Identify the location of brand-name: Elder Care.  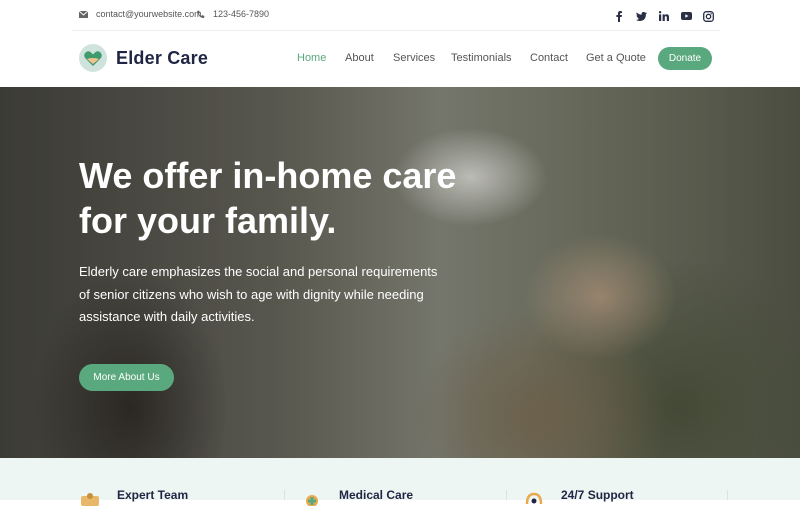
(162, 58).